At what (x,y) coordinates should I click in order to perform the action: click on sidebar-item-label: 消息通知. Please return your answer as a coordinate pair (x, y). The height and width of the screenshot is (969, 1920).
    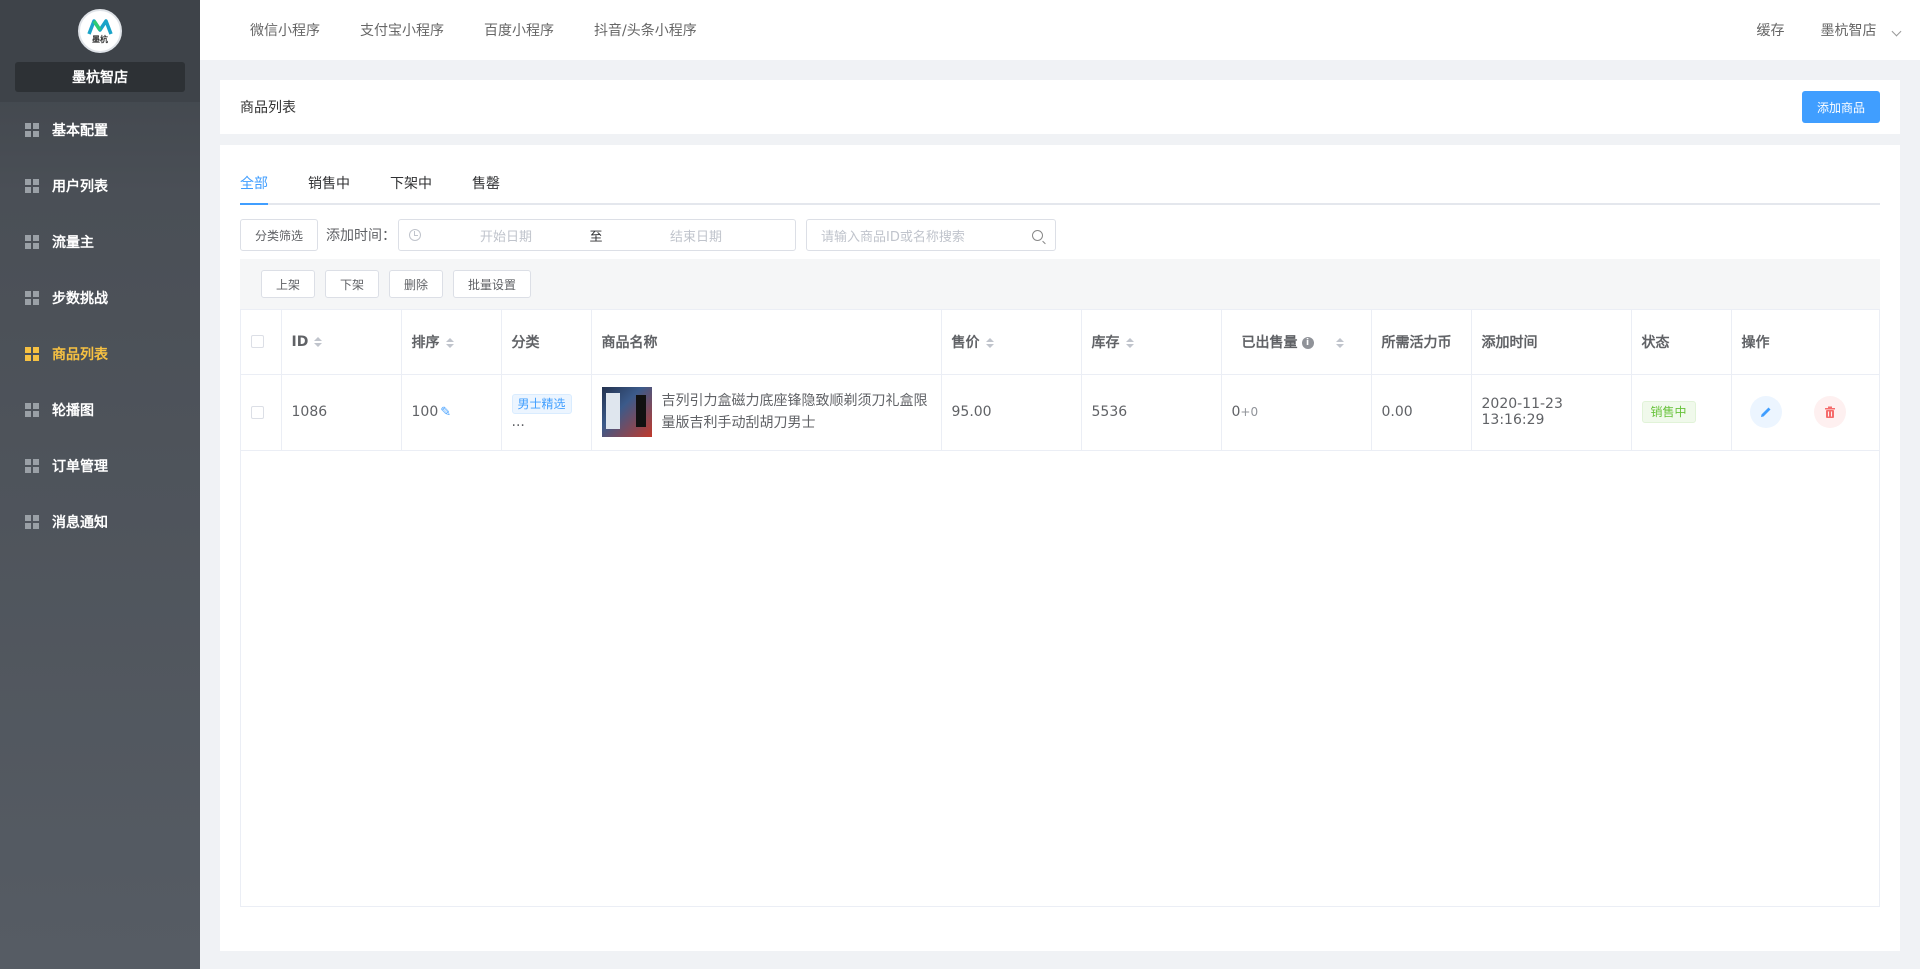
    Looking at the image, I should click on (80, 523).